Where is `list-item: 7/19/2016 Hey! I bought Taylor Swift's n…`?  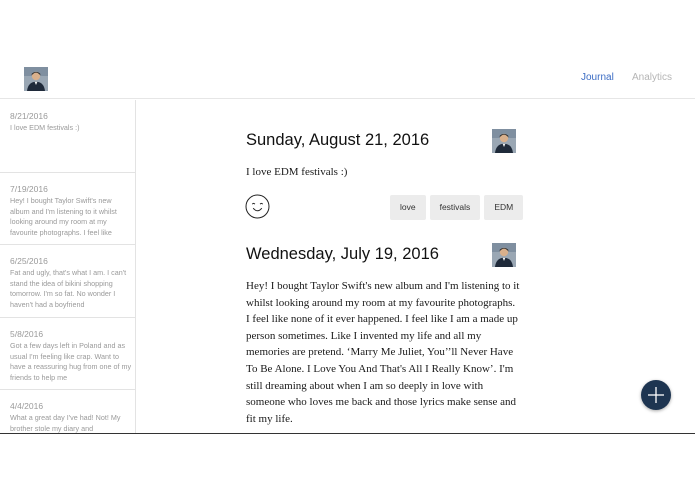 list-item: 7/19/2016 Hey! I bought Taylor Swift's n… is located at coordinates (67, 209).